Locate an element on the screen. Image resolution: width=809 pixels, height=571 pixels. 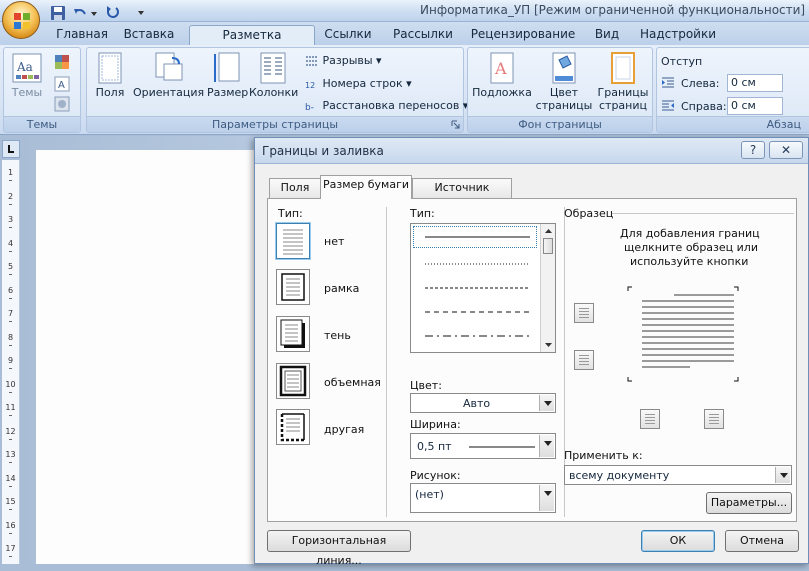
separator-left is located at coordinates (386, 362).